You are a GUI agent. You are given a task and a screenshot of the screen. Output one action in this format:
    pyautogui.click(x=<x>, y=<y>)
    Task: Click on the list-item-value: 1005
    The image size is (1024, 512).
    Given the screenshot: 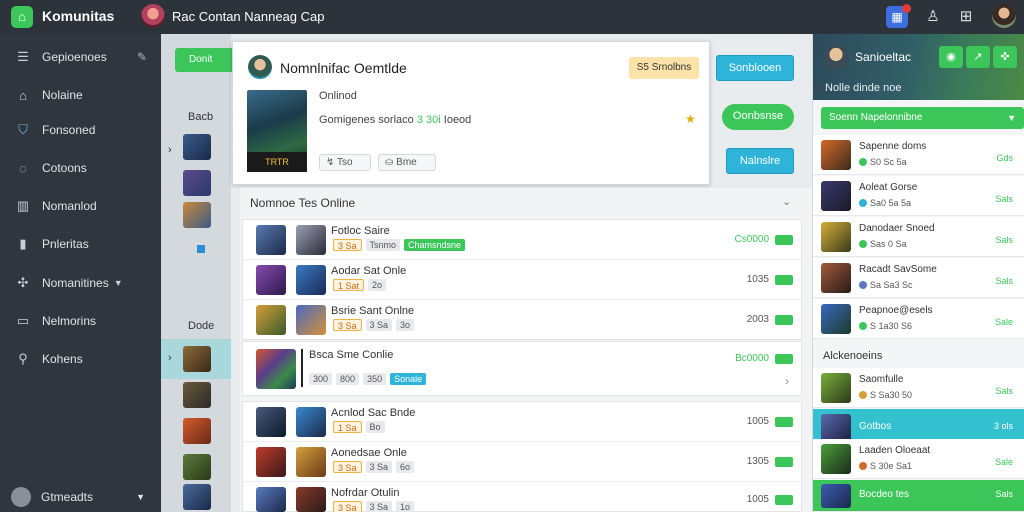 What is the action you would take?
    pyautogui.click(x=757, y=499)
    